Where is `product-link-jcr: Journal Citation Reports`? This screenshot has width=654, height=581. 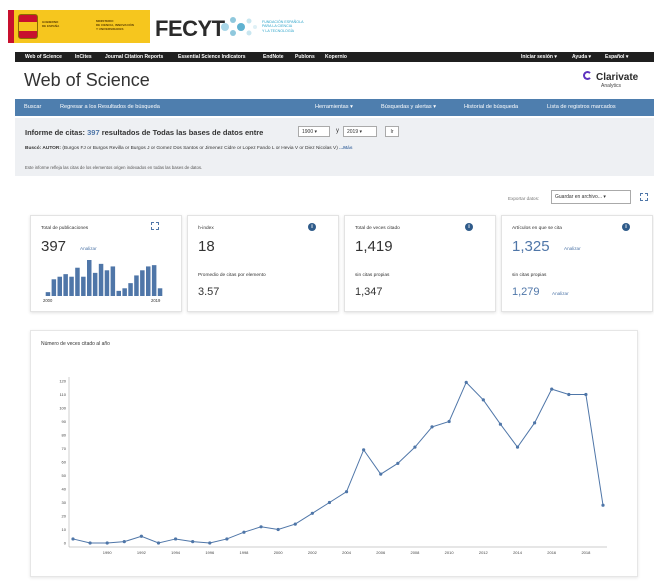 product-link-jcr: Journal Citation Reports is located at coordinates (134, 57).